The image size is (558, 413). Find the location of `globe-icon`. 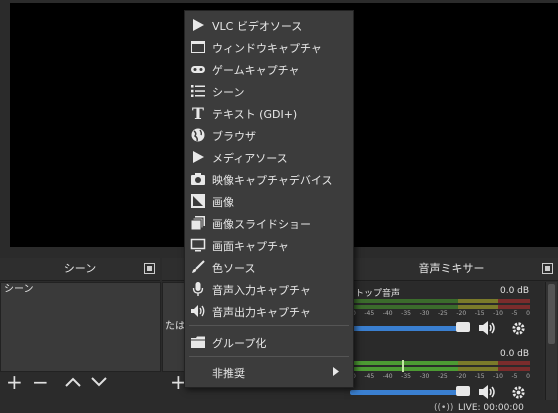

globe-icon is located at coordinates (198, 135).